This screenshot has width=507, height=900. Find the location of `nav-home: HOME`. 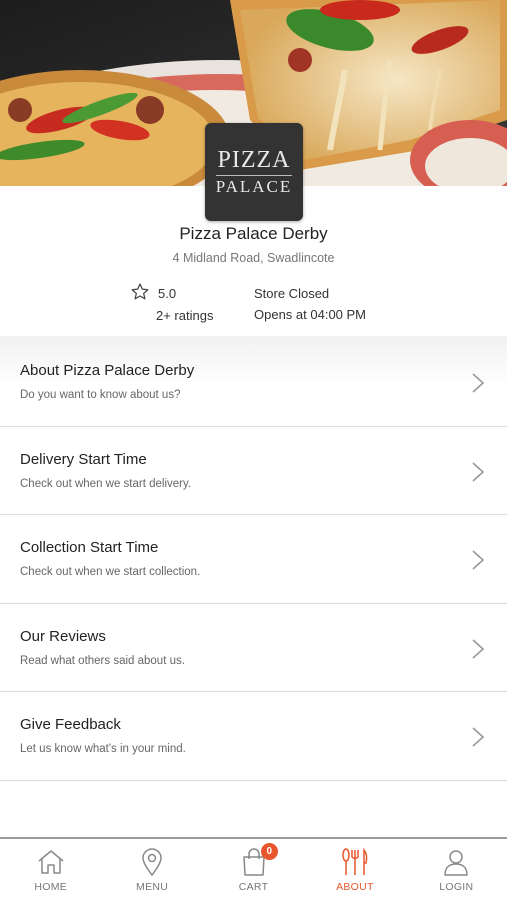

nav-home: HOME is located at coordinates (50, 869).